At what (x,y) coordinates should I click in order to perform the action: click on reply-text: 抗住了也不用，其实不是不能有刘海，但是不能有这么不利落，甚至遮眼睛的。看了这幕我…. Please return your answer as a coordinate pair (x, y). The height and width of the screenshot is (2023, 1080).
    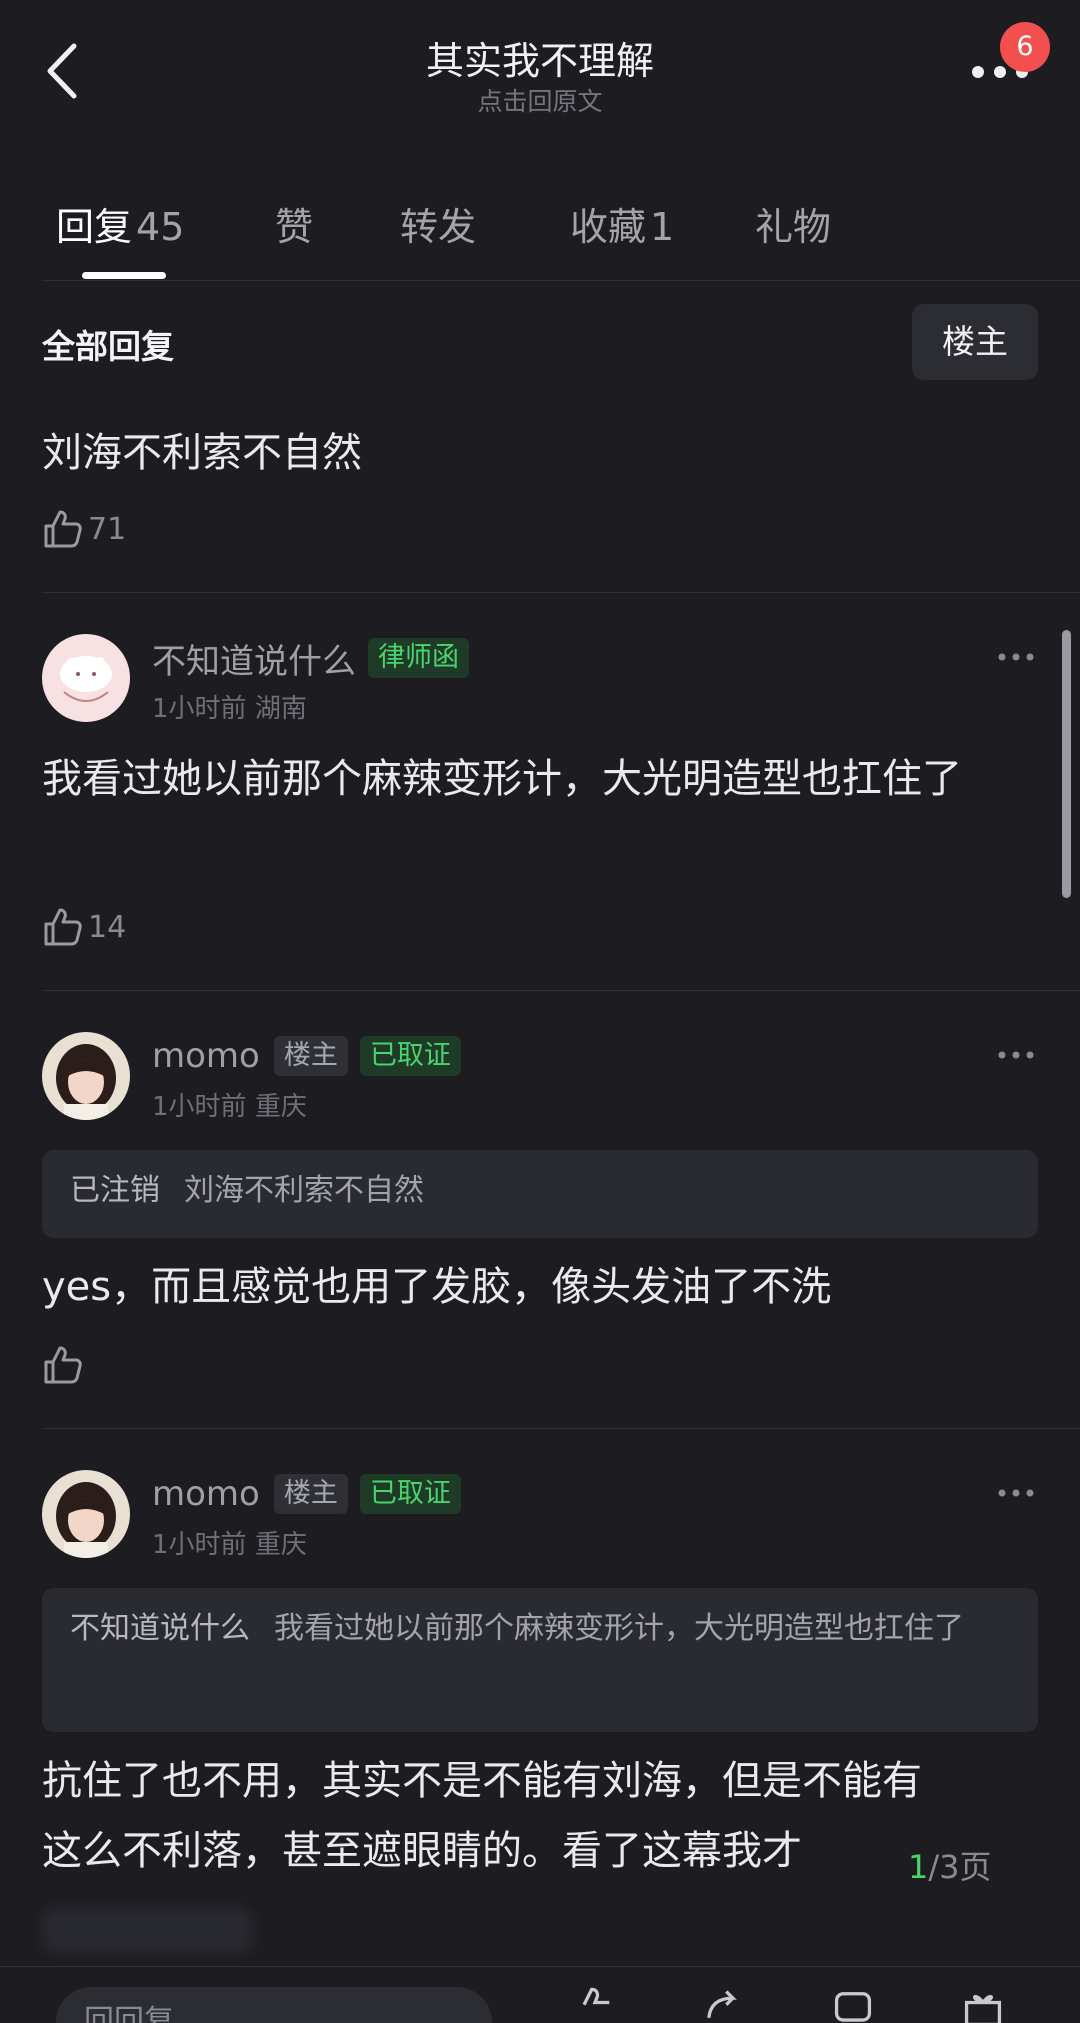
    Looking at the image, I should click on (482, 1816).